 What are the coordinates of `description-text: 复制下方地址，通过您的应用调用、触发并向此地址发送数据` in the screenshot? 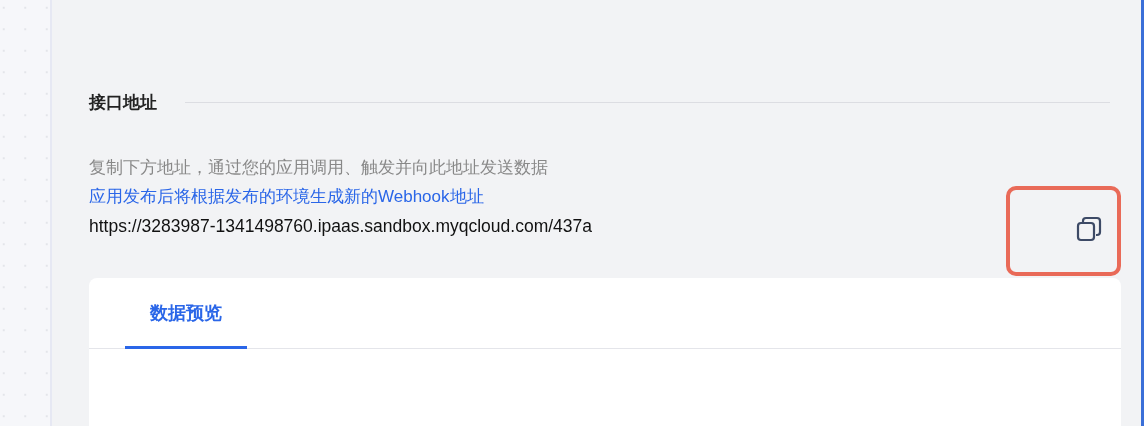 It's located at (319, 167).